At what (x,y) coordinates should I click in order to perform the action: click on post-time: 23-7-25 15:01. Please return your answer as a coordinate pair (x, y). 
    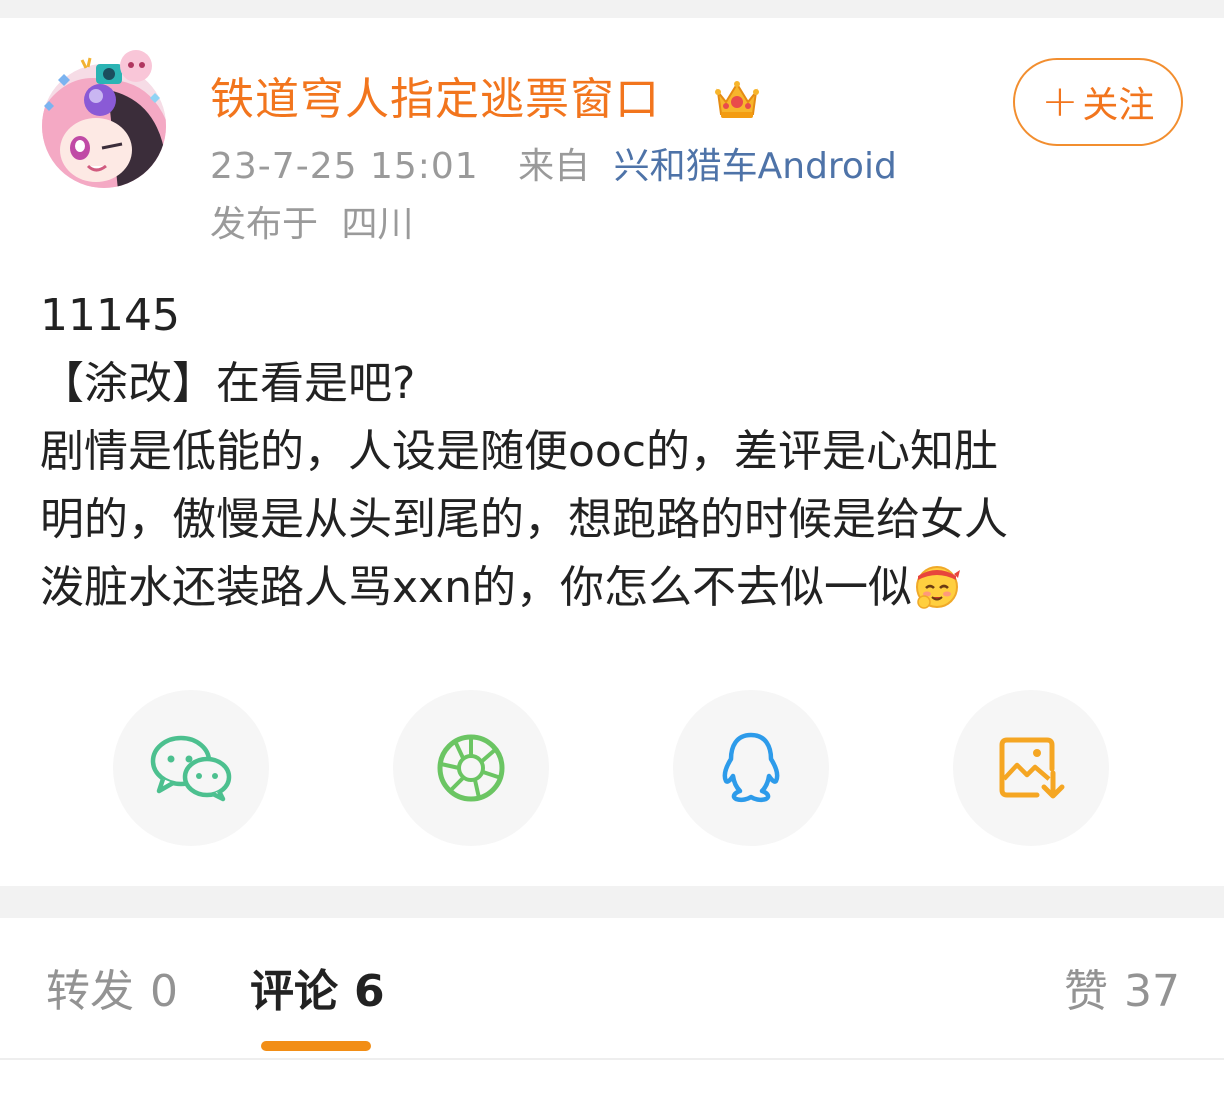
    Looking at the image, I should click on (344, 166).